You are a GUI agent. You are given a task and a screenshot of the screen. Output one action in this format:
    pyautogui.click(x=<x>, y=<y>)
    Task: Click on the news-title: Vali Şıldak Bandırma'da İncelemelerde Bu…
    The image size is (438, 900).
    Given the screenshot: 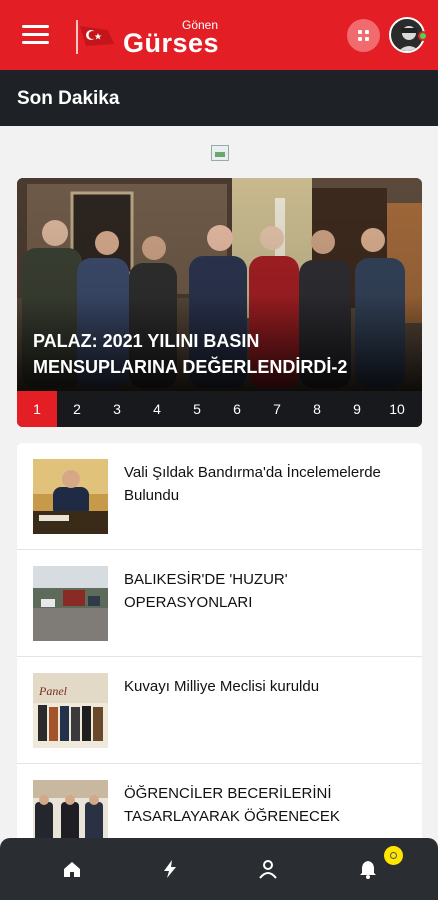 What is the action you would take?
    pyautogui.click(x=252, y=484)
    